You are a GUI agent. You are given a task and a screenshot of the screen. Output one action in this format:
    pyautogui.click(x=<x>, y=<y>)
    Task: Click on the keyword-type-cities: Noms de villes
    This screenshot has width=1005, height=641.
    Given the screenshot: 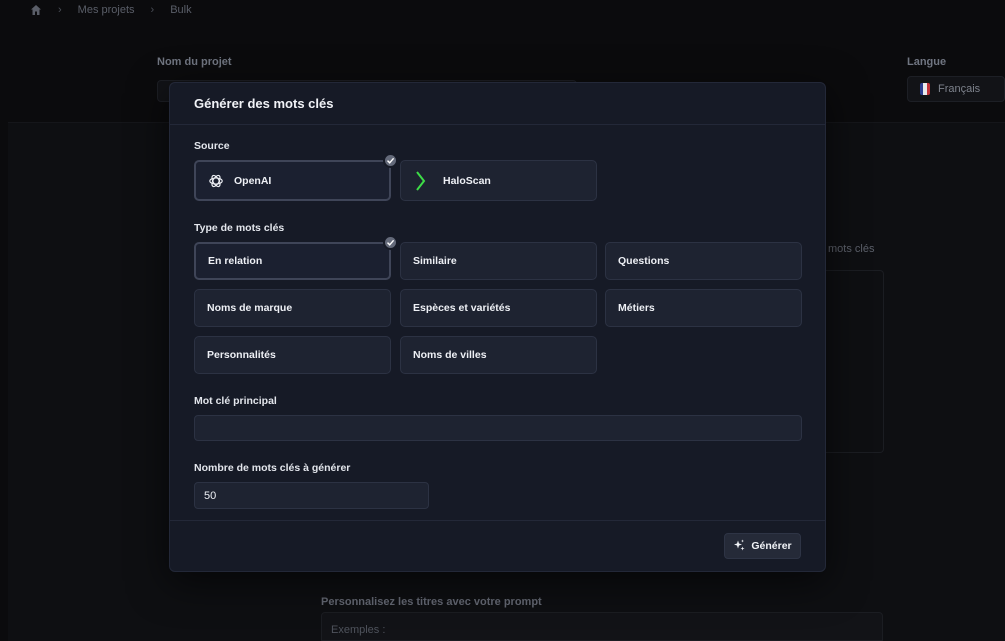 What is the action you would take?
    pyautogui.click(x=498, y=355)
    